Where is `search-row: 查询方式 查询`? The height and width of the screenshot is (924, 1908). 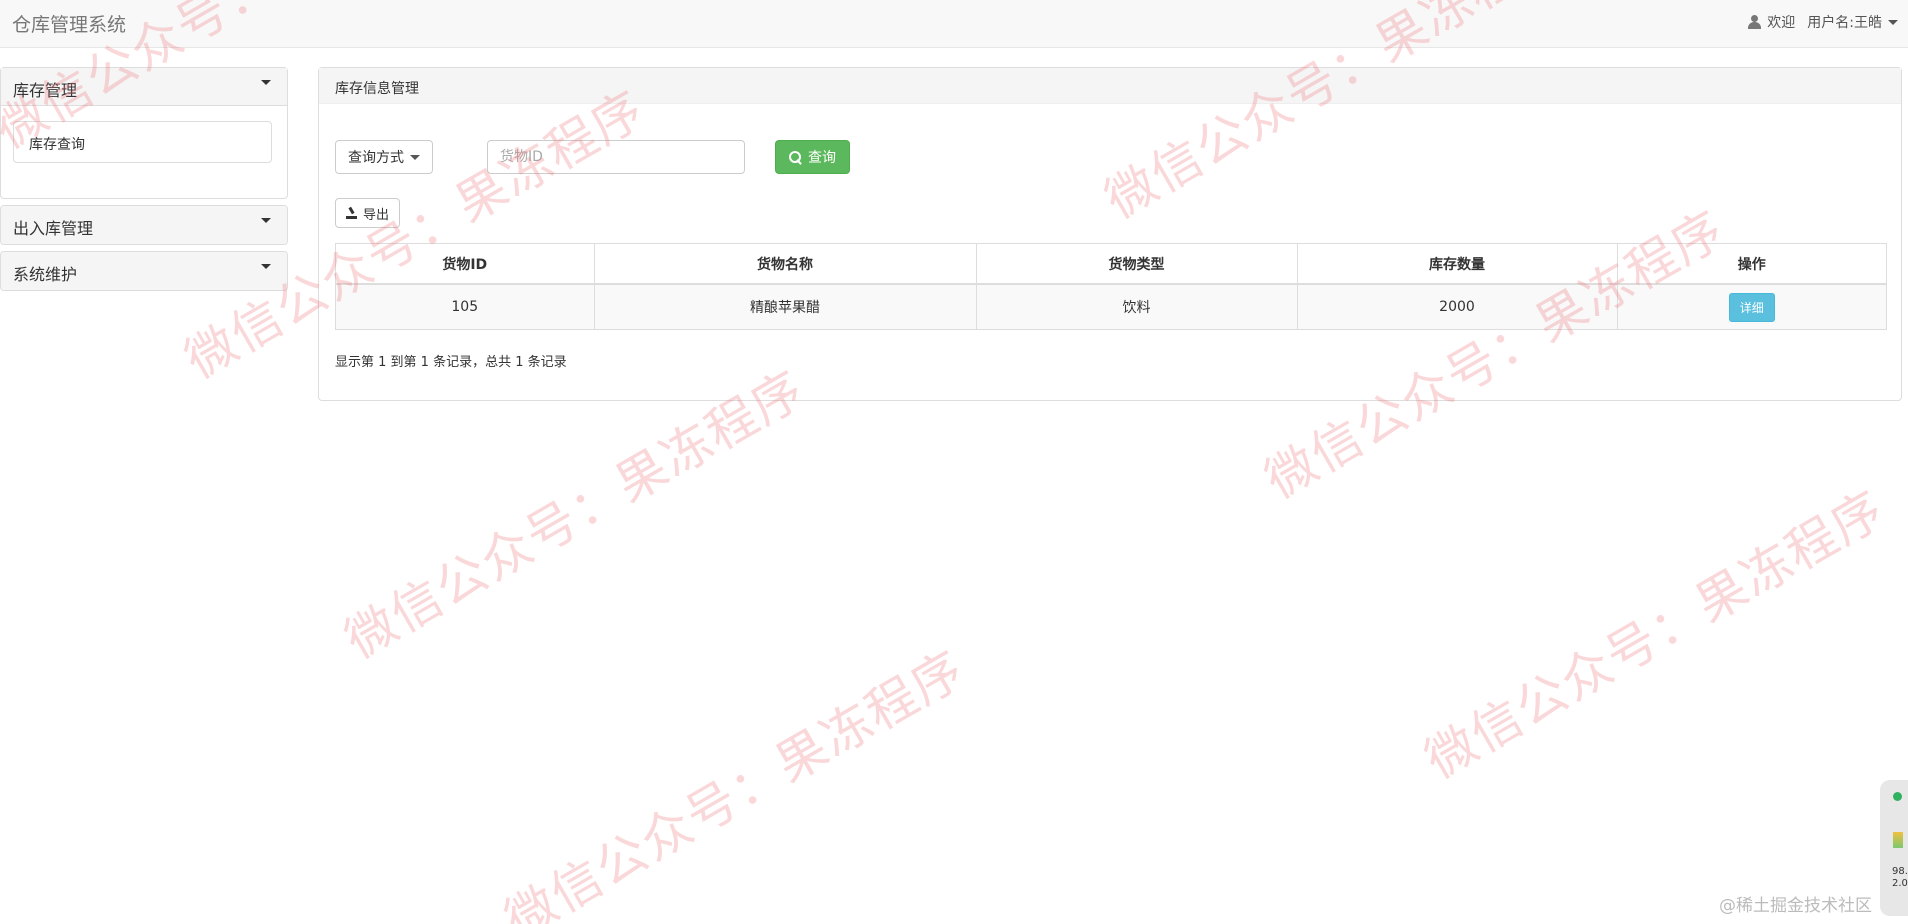
search-row: 查询方式 查询 is located at coordinates (592, 157).